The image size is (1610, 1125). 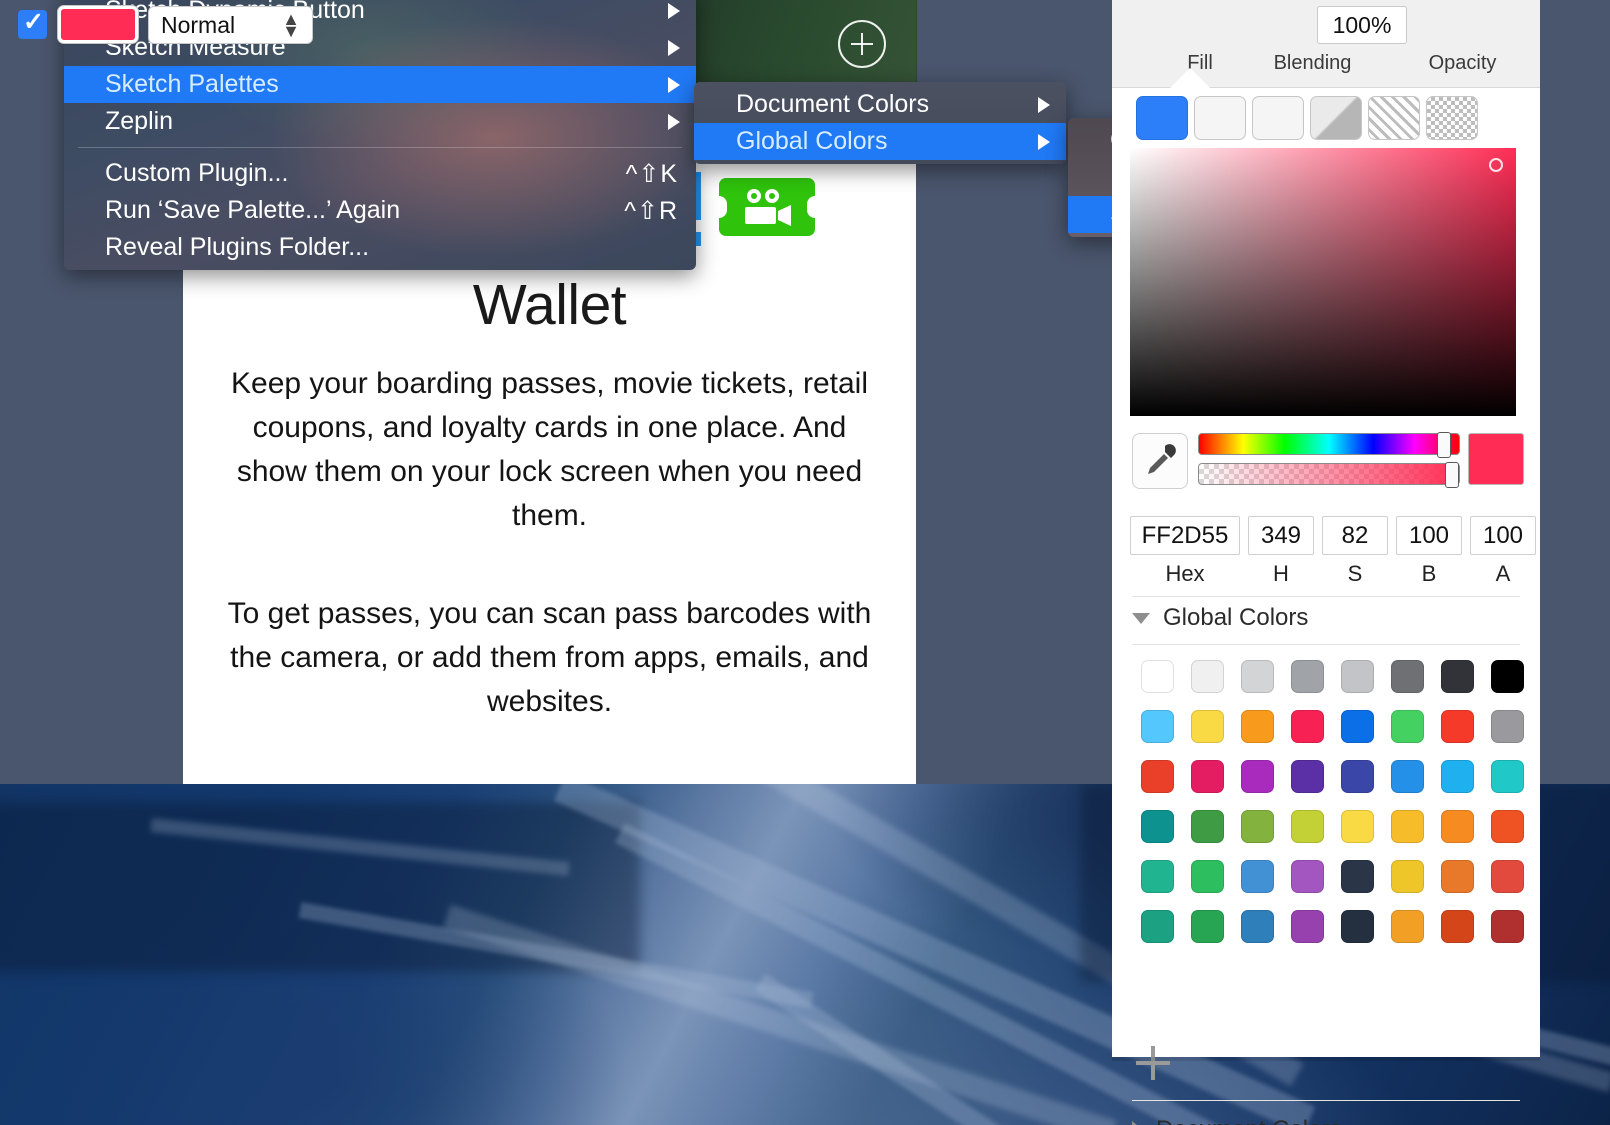 I want to click on hue-slider, so click(x=1329, y=445).